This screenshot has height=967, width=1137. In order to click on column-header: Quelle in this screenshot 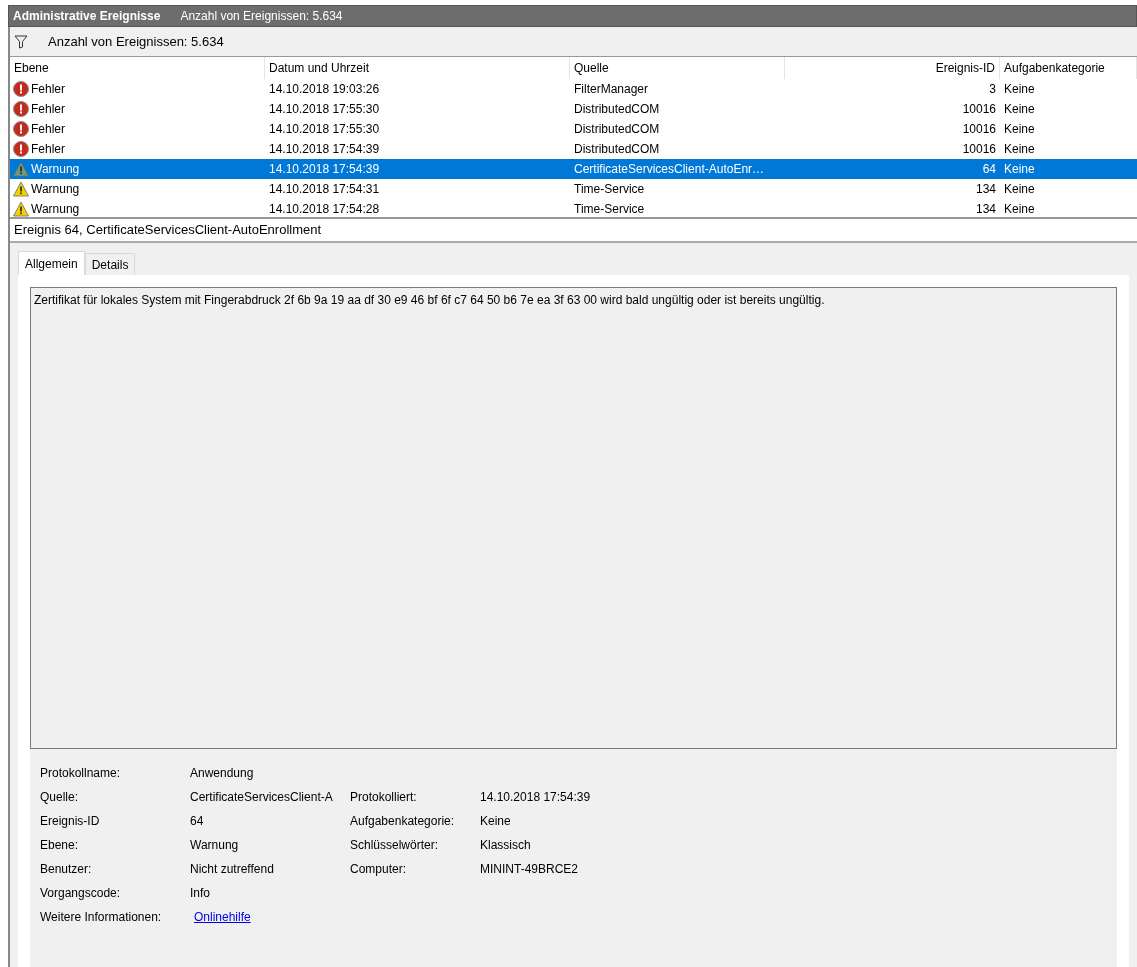, I will do `click(677, 68)`.